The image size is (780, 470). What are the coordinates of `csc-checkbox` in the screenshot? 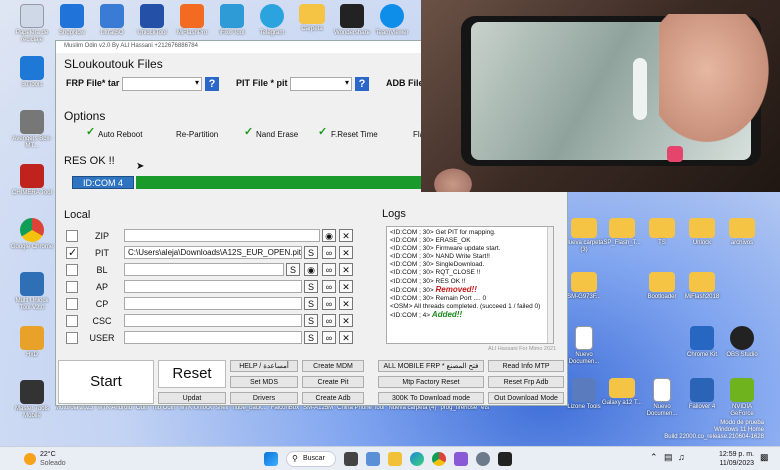 It's located at (72, 321).